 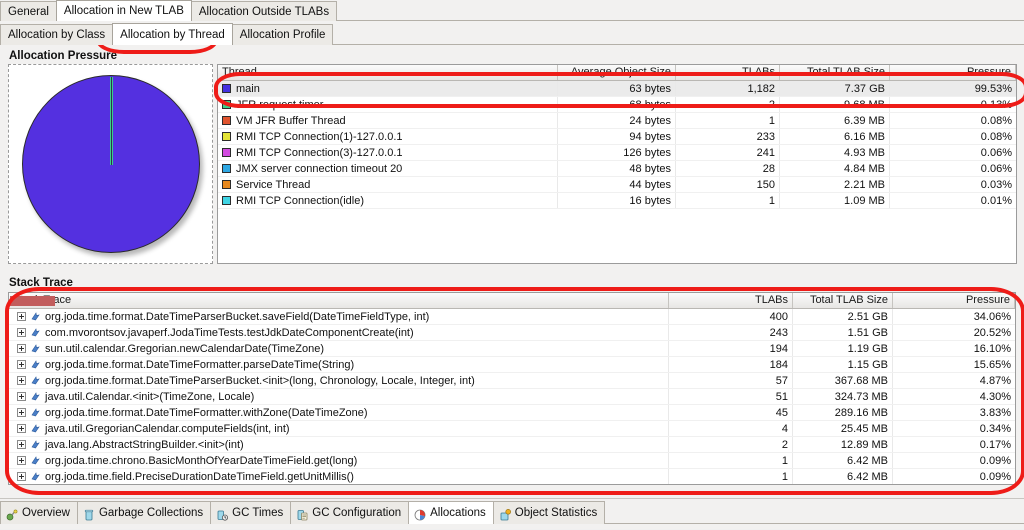 What do you see at coordinates (728, 168) in the screenshot?
I see `thread-cell-tlabs: 28` at bounding box center [728, 168].